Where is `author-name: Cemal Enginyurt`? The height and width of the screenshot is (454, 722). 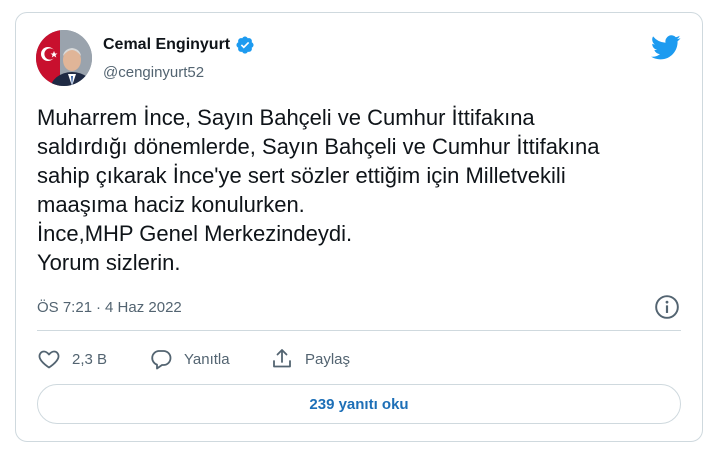 author-name: Cemal Enginyurt is located at coordinates (166, 45).